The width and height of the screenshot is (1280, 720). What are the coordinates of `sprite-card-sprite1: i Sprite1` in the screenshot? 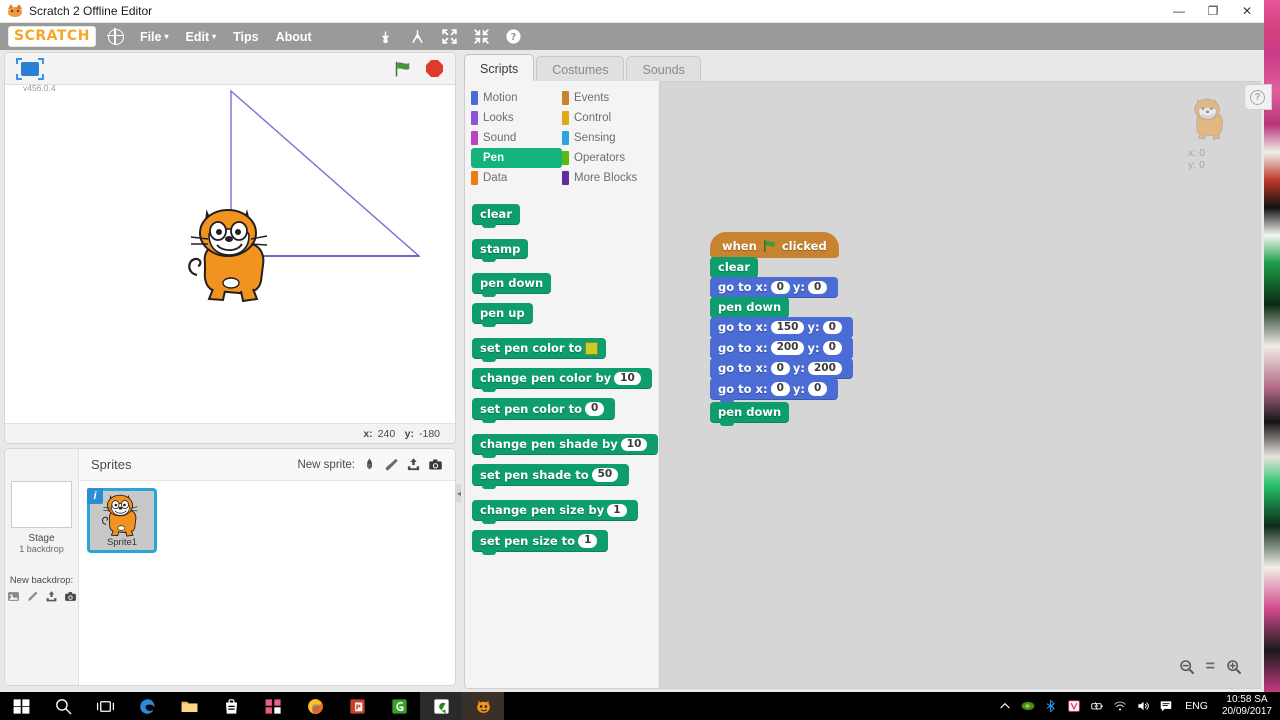 It's located at (122, 520).